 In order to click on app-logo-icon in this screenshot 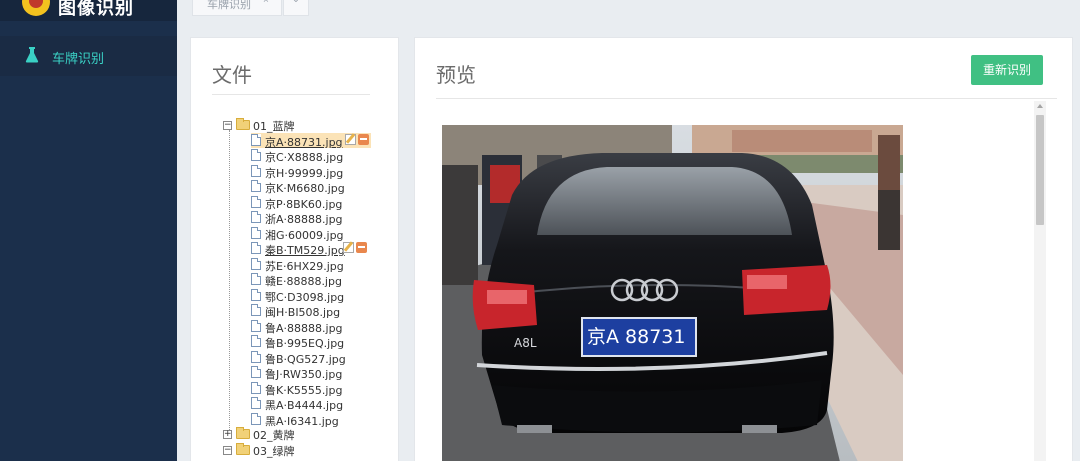, I will do `click(36, 8)`.